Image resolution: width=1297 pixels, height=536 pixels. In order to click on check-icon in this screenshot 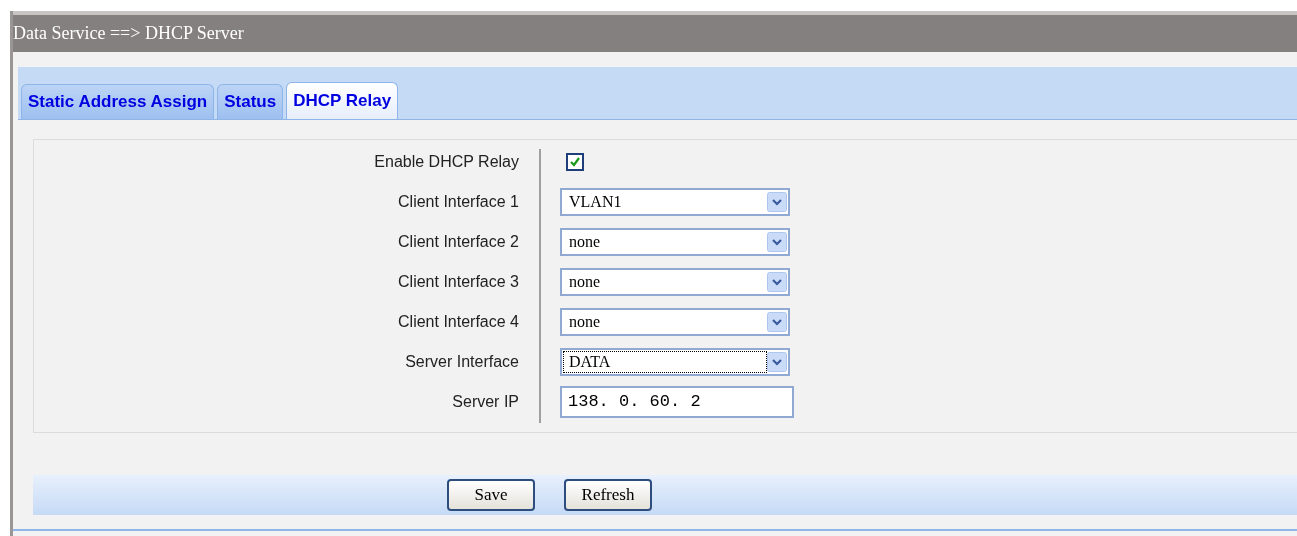, I will do `click(575, 162)`.